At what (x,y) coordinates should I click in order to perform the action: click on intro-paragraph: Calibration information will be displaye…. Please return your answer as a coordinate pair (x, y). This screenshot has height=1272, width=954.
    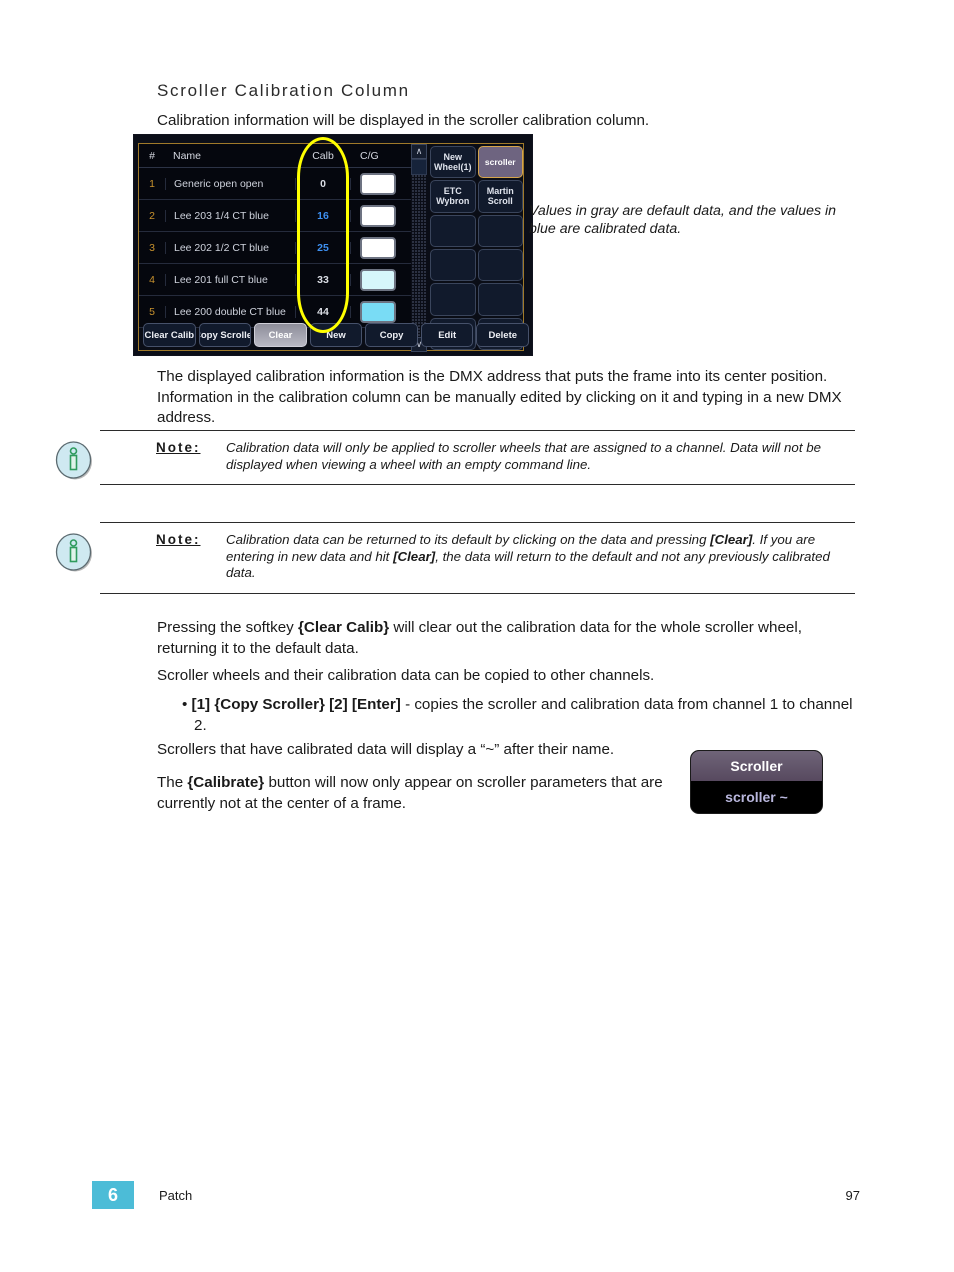
    Looking at the image, I should click on (403, 120).